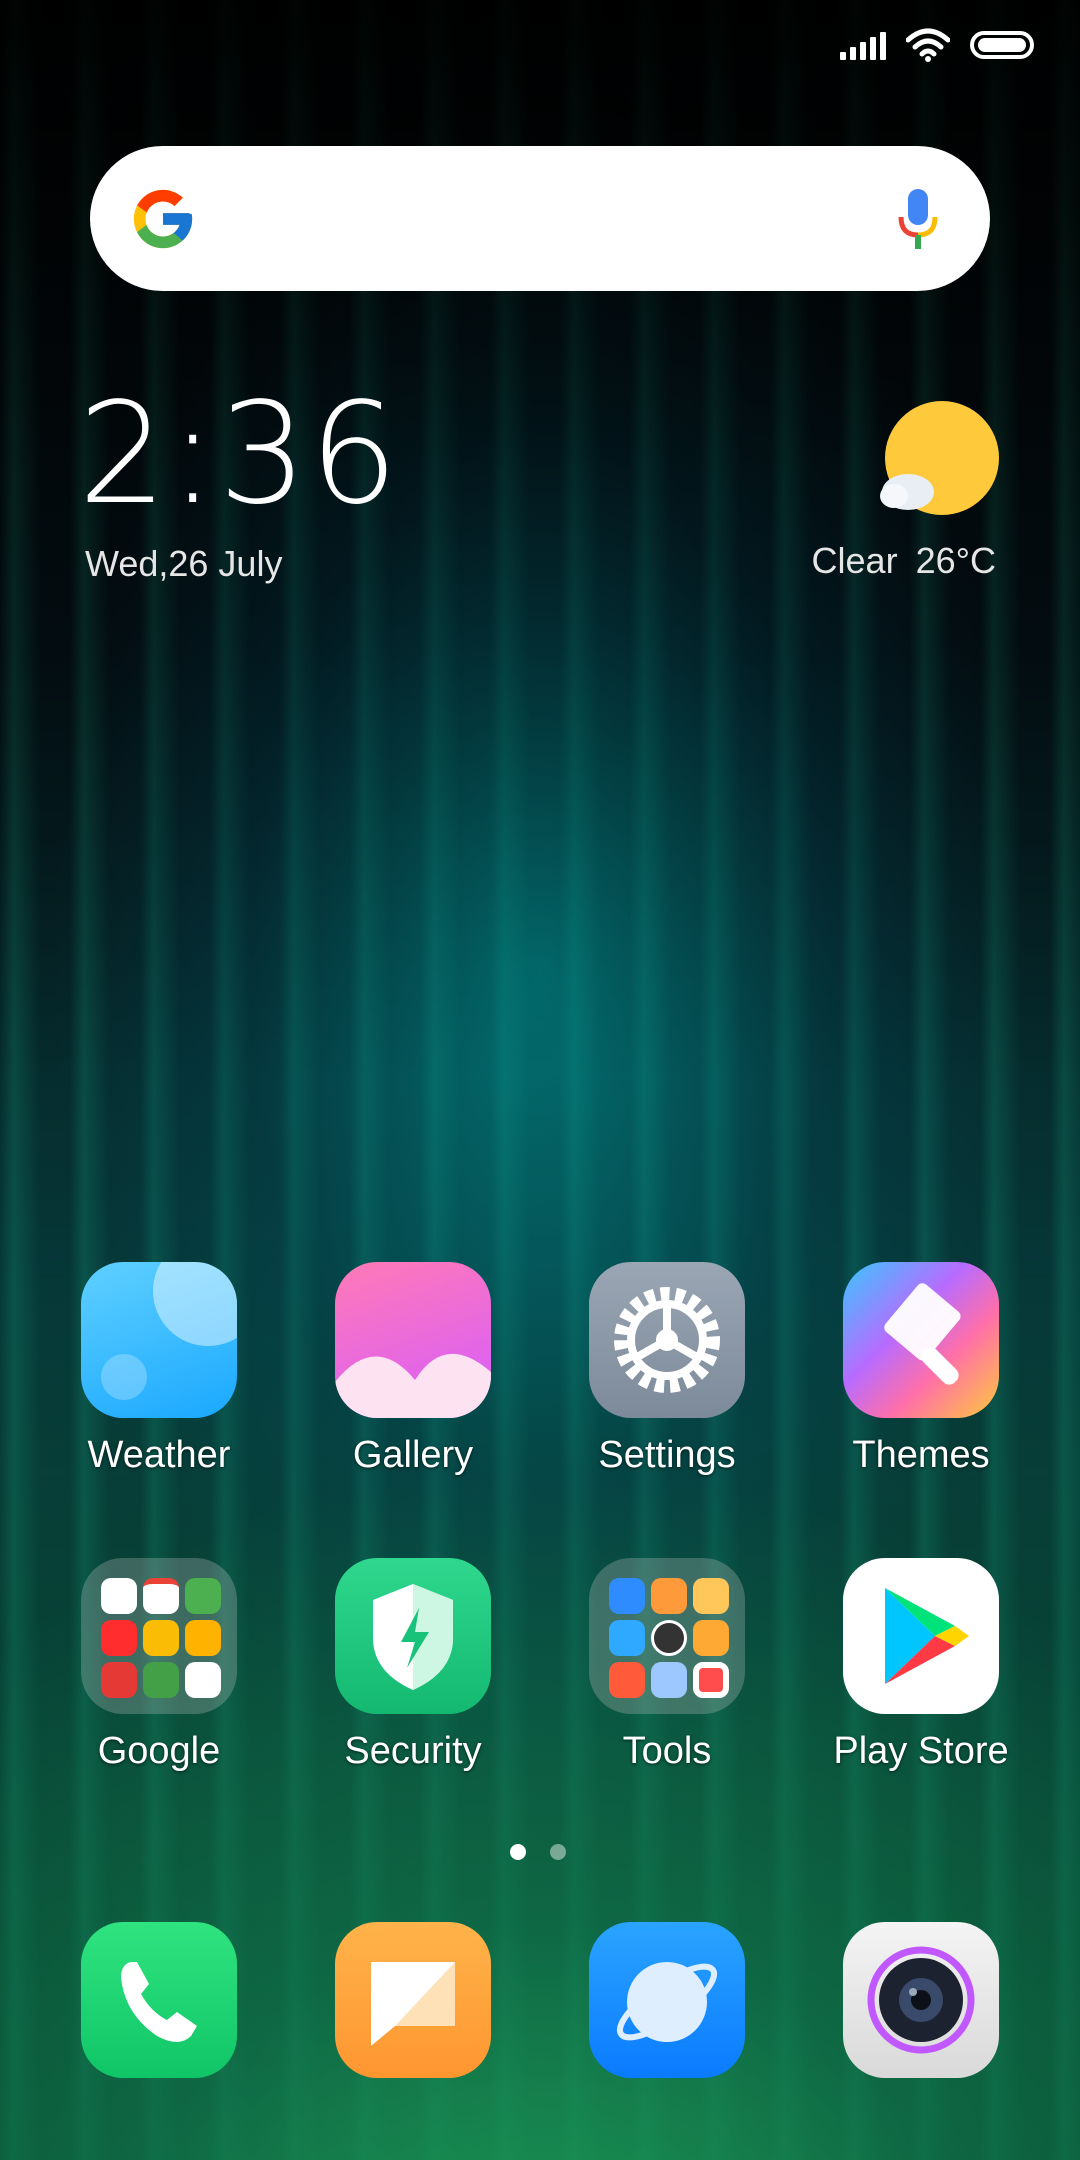  What do you see at coordinates (159, 1340) in the screenshot?
I see `weather-app-icon` at bounding box center [159, 1340].